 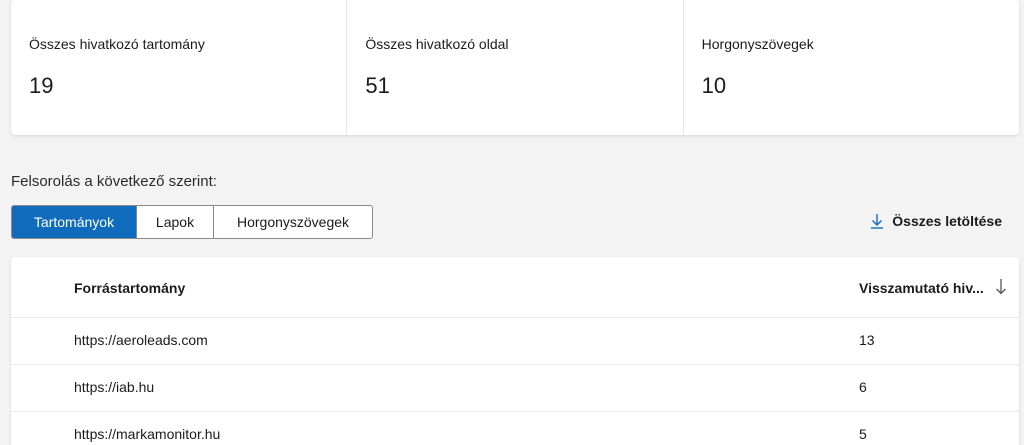 I want to click on card-value: 19, so click(x=41, y=85).